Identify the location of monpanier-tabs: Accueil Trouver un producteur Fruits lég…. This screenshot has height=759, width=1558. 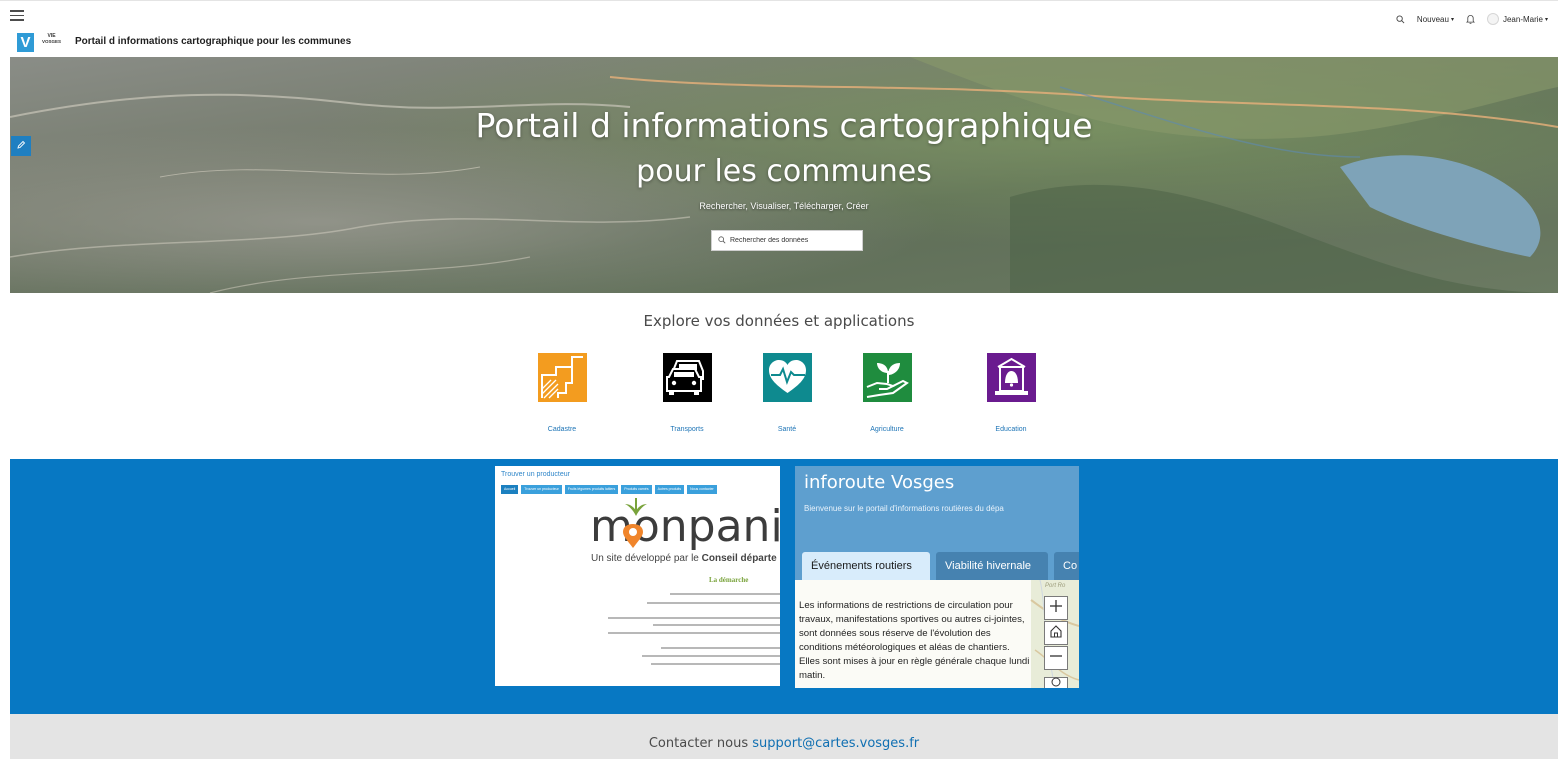
(610, 489).